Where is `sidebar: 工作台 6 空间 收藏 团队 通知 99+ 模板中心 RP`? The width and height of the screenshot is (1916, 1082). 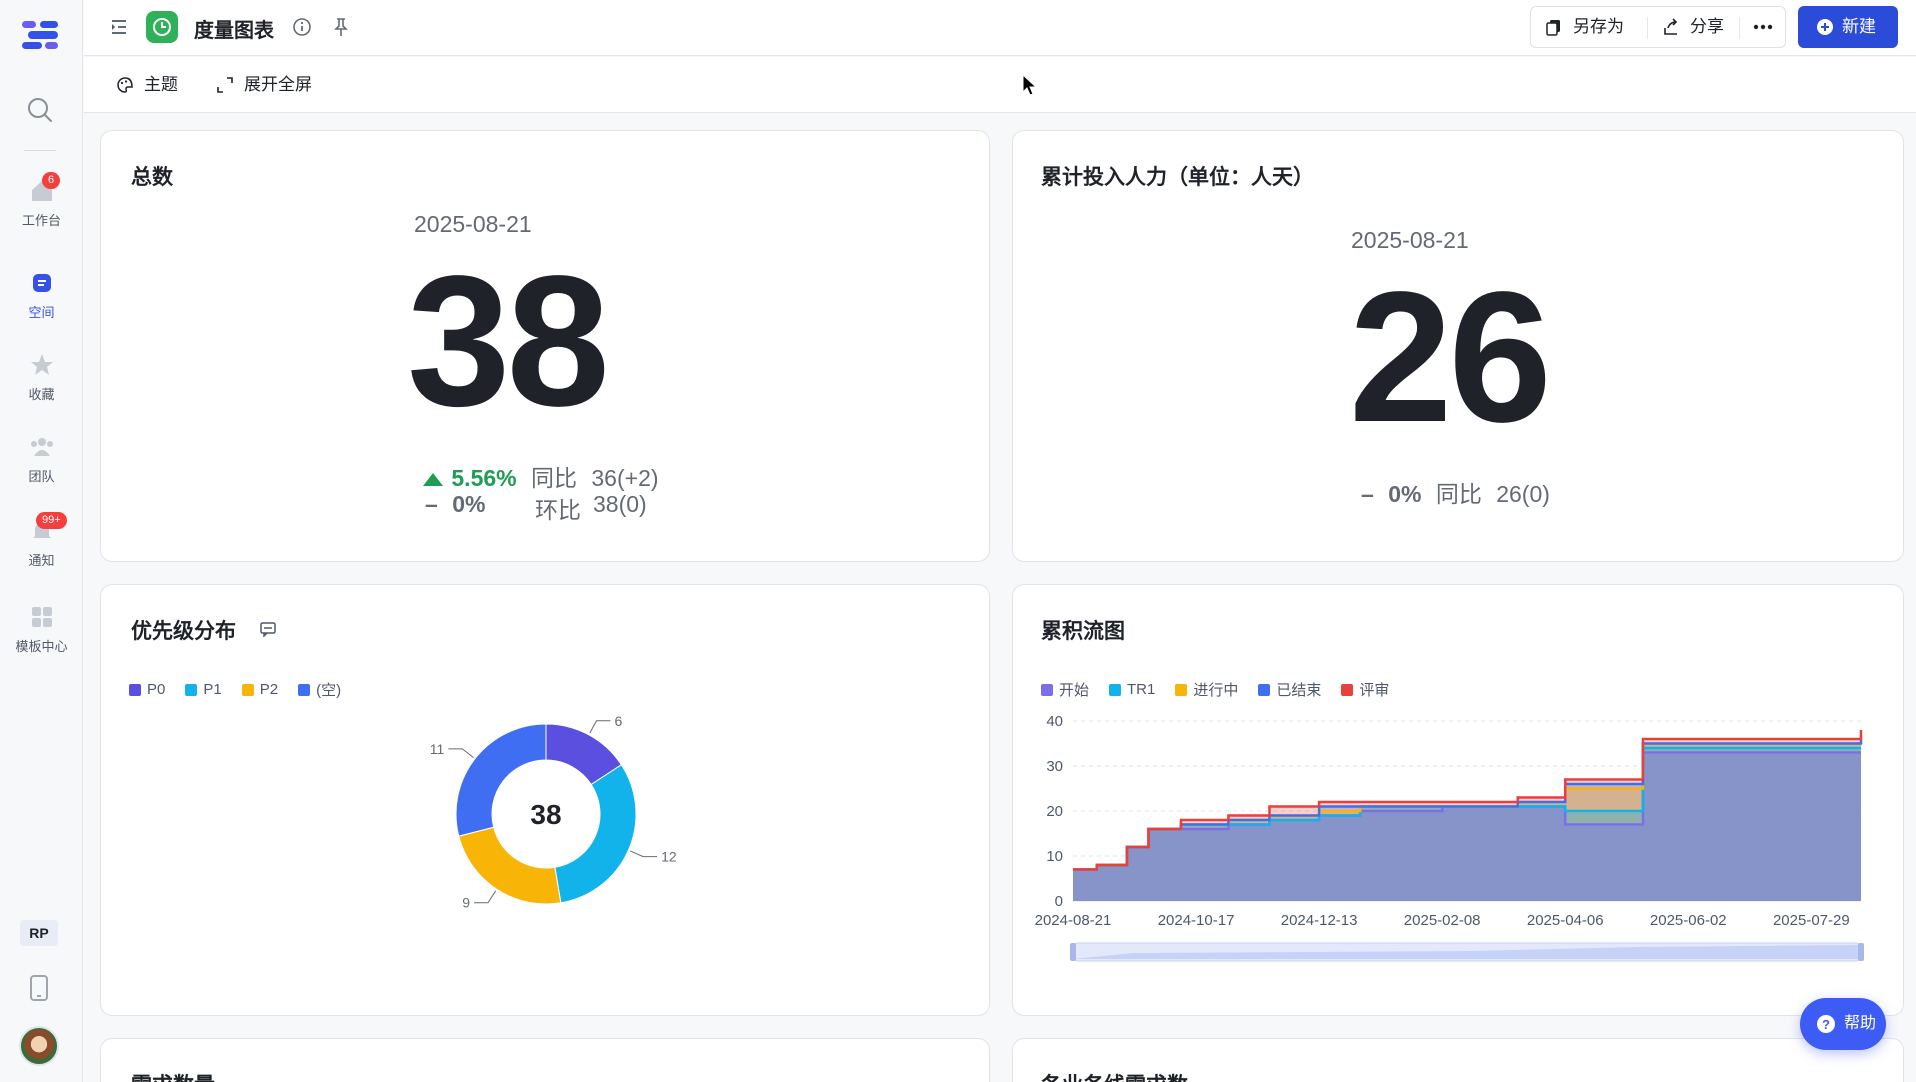 sidebar: 工作台 6 空间 收藏 团队 通知 99+ 模板中心 RP is located at coordinates (41, 541).